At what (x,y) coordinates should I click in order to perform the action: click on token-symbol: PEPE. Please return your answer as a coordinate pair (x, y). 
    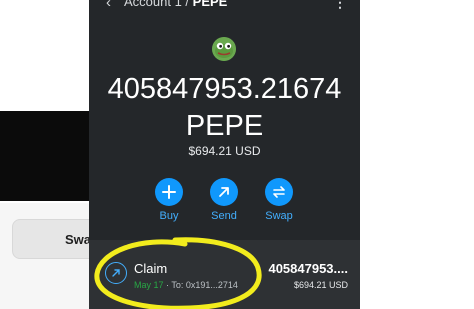
    Looking at the image, I should click on (224, 126).